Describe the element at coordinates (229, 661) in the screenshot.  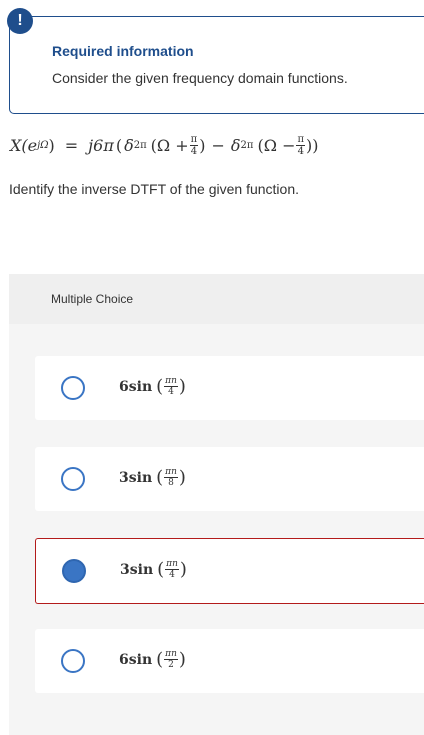
I see `choice-option-4: 6sin ( πn 2 )` at that location.